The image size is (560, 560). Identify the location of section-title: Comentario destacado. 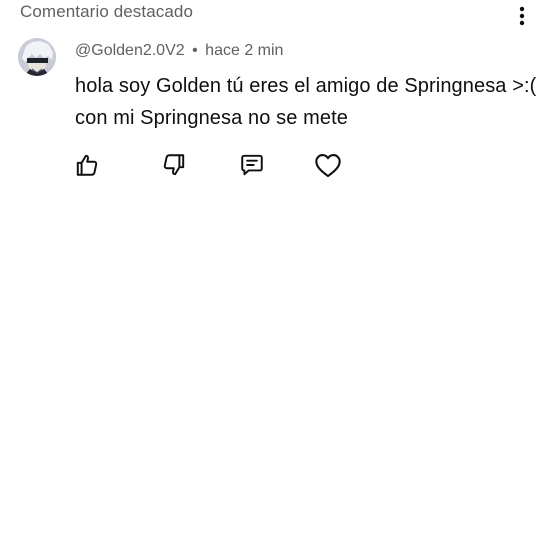
(107, 11).